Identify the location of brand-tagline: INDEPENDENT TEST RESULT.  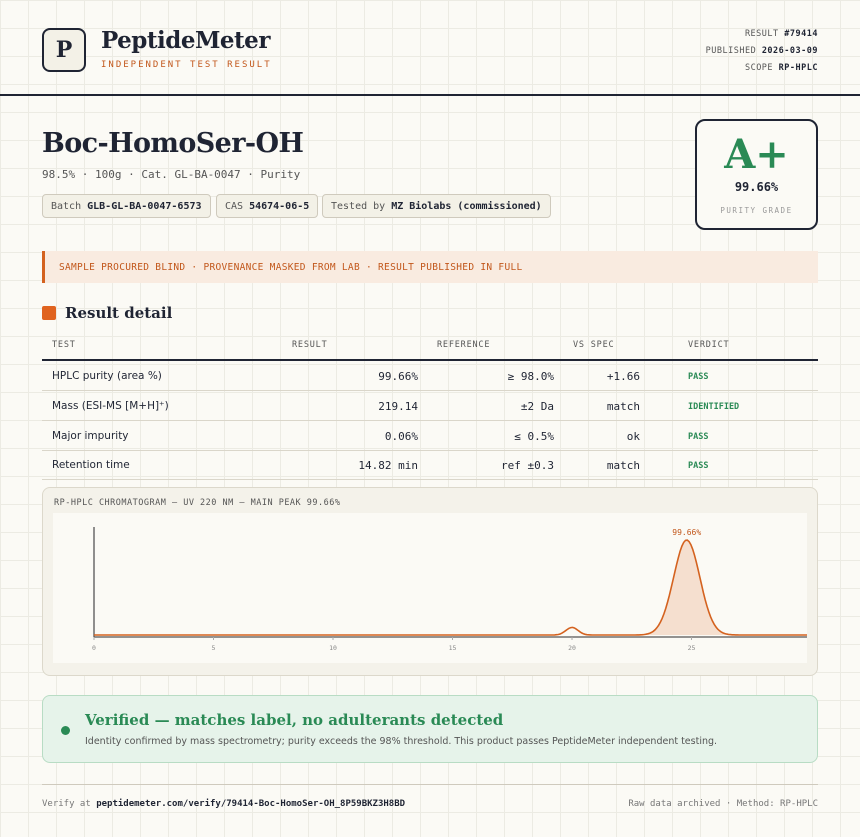
(186, 65).